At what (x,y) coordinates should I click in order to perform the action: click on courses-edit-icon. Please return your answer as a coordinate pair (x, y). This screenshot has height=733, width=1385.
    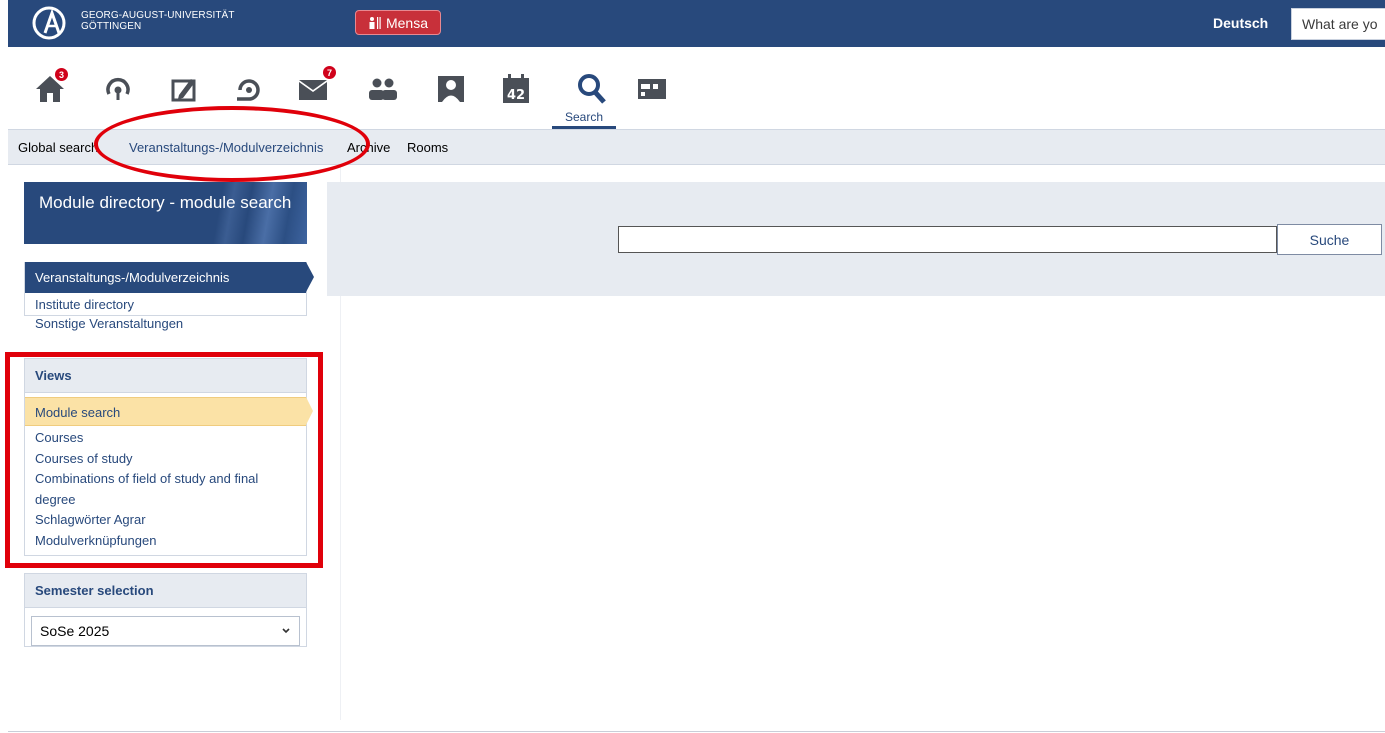
    Looking at the image, I should click on (183, 90).